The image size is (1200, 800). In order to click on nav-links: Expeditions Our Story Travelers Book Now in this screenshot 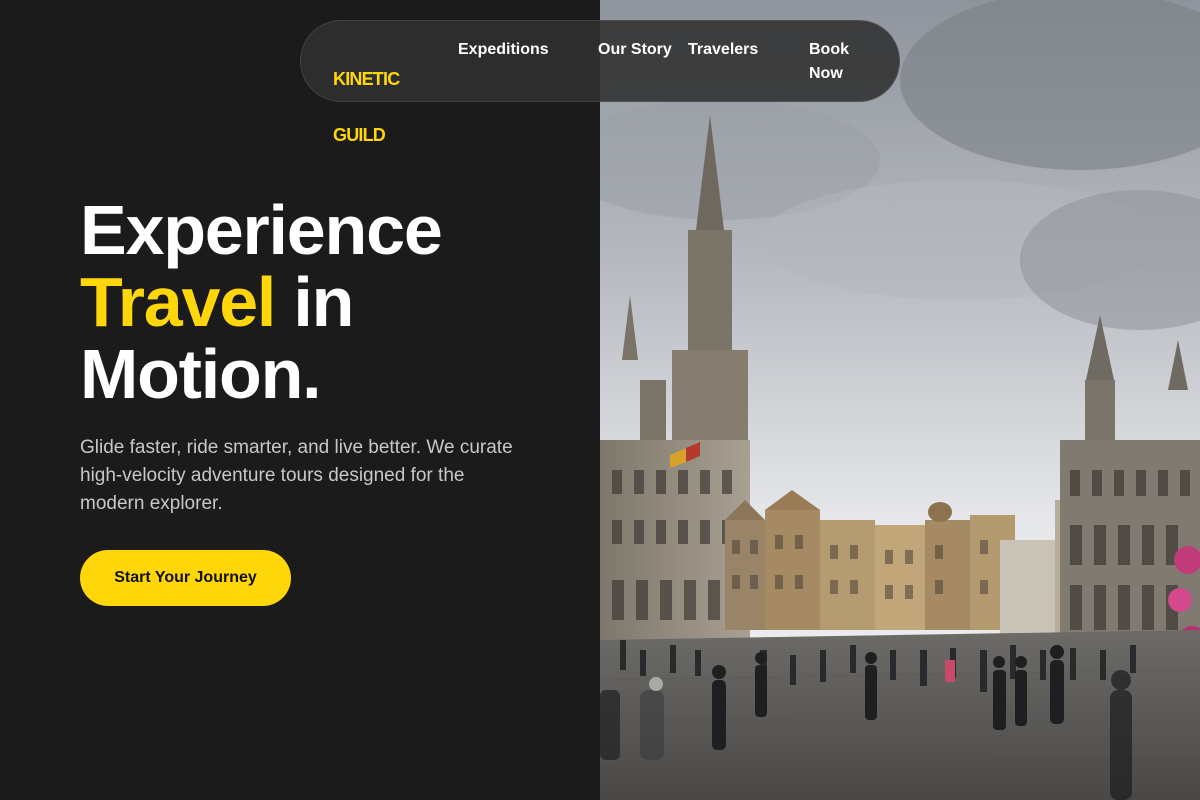, I will do `click(663, 61)`.